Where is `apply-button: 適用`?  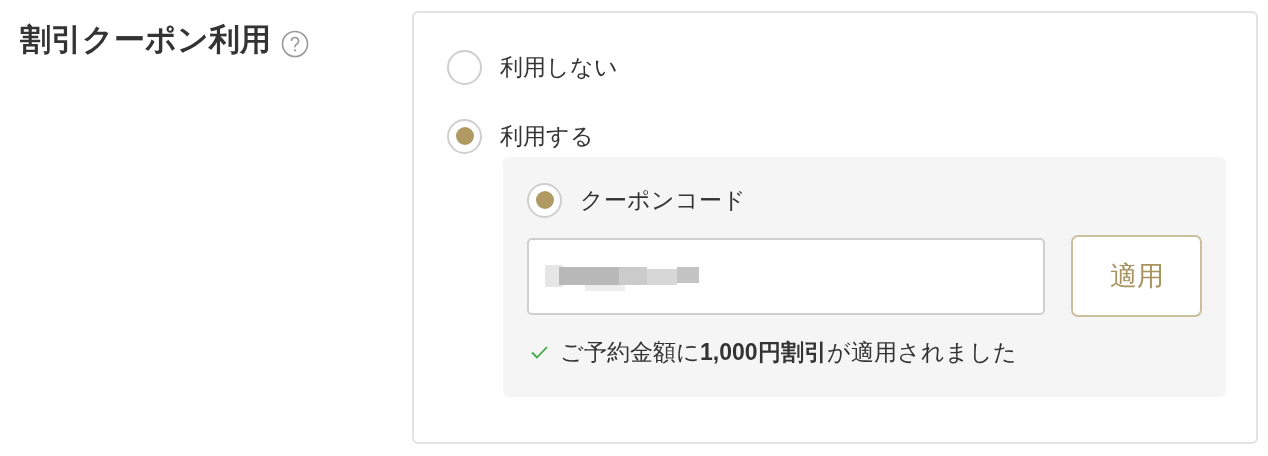
apply-button: 適用 is located at coordinates (1136, 276).